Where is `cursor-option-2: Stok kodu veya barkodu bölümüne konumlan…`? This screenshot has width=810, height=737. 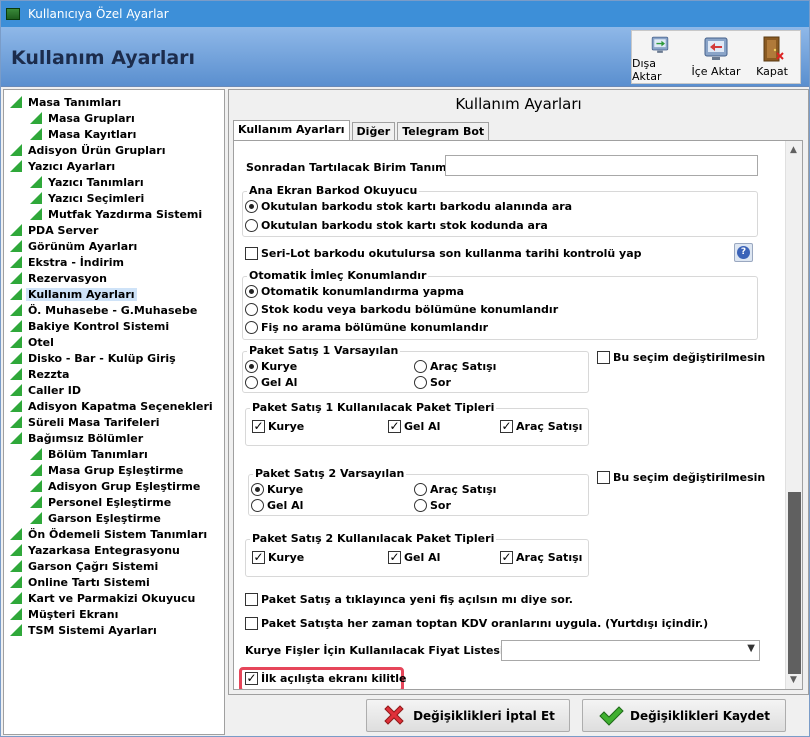 cursor-option-2: Stok kodu veya barkodu bölümüne konumlan… is located at coordinates (401, 309).